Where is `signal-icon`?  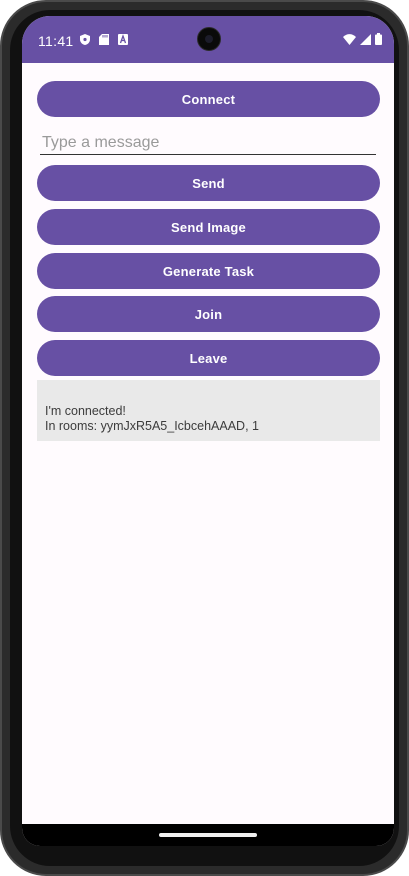
signal-icon is located at coordinates (365, 39).